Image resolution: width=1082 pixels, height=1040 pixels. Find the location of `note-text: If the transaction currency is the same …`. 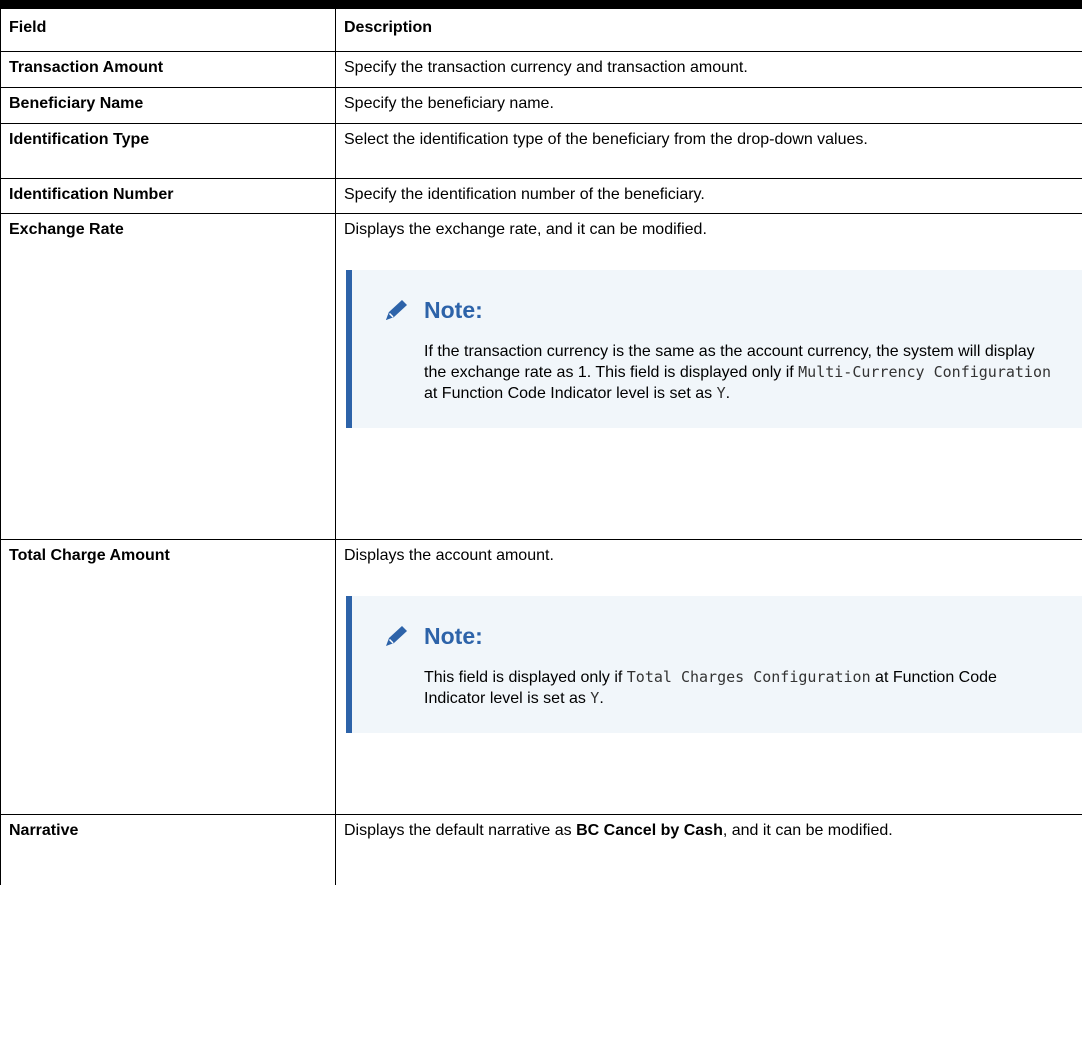

note-text: If the transaction currency is the same … is located at coordinates (721, 372).